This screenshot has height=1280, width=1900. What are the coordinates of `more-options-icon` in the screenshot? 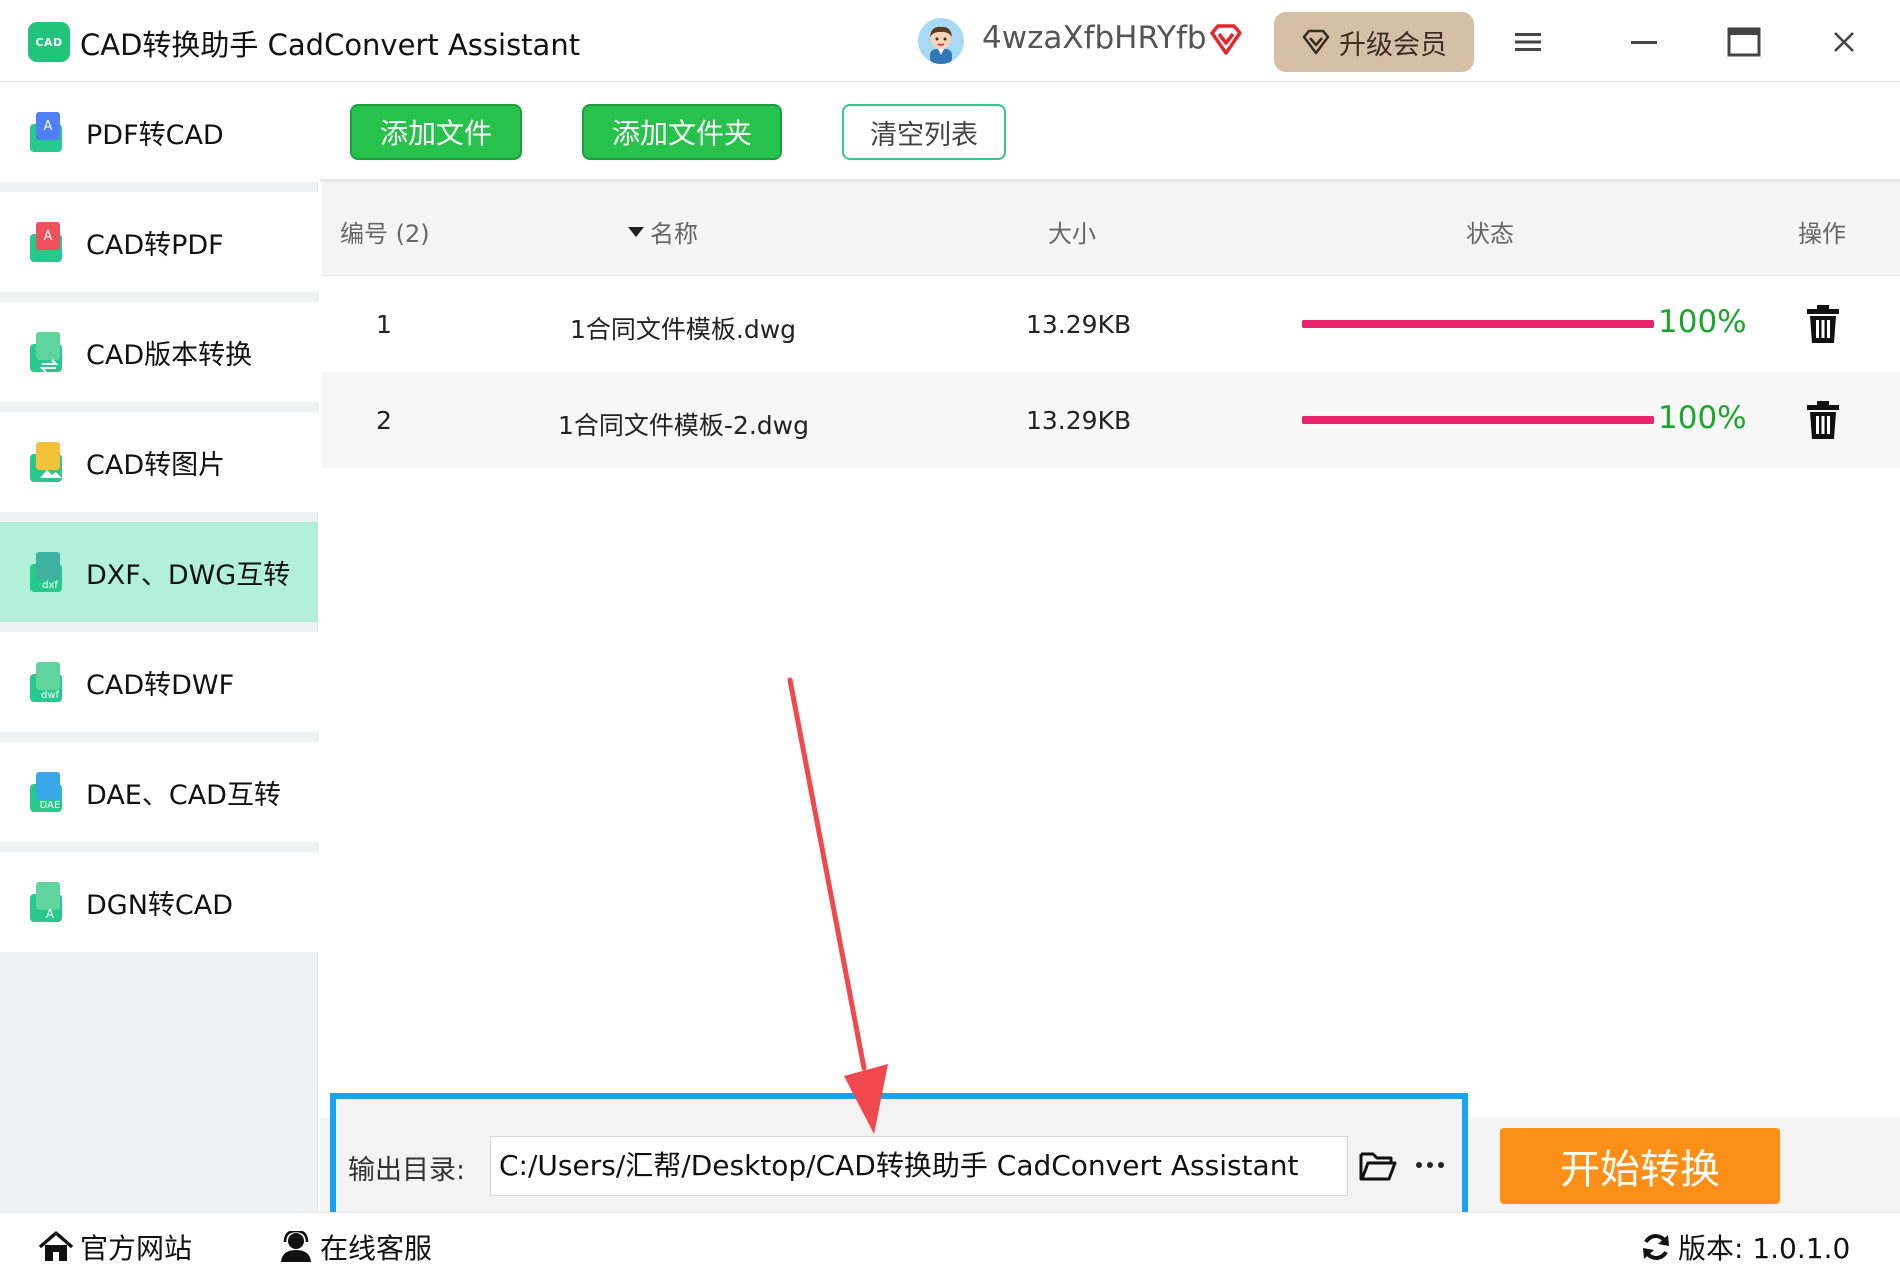 It's located at (1430, 1165).